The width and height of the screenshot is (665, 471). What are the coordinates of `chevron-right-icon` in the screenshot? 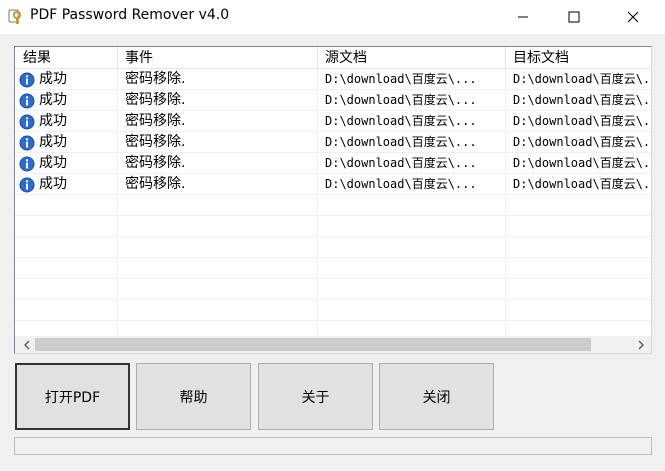 It's located at (640, 344).